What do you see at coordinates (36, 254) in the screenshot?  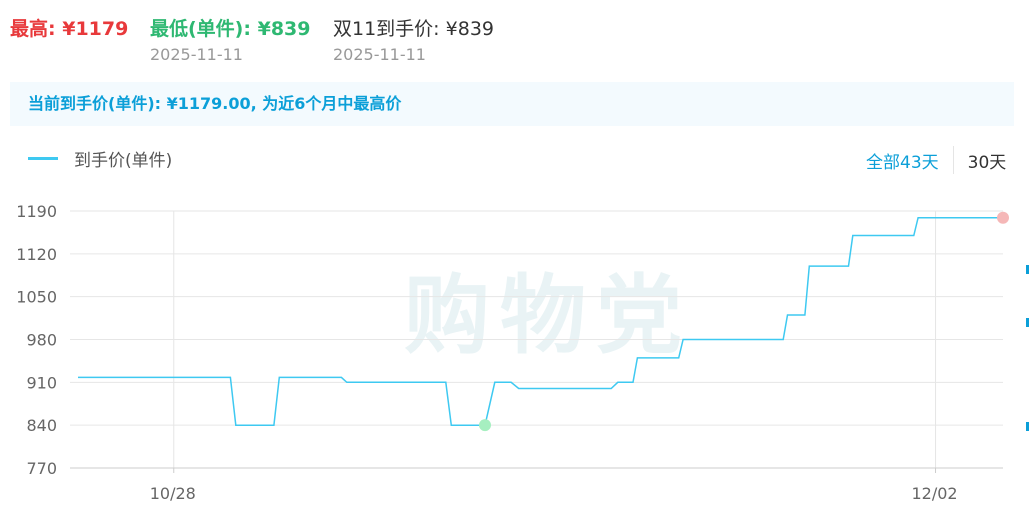 I see `y-tick-label: 1120` at bounding box center [36, 254].